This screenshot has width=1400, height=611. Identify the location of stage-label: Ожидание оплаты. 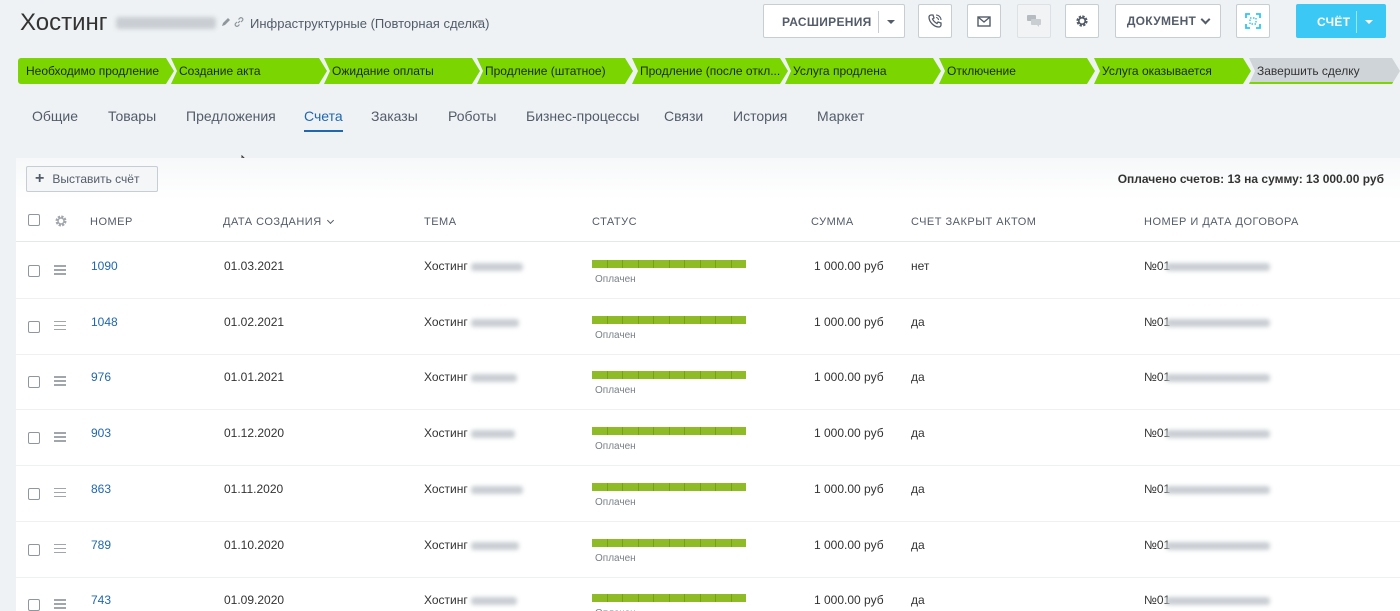
(383, 71).